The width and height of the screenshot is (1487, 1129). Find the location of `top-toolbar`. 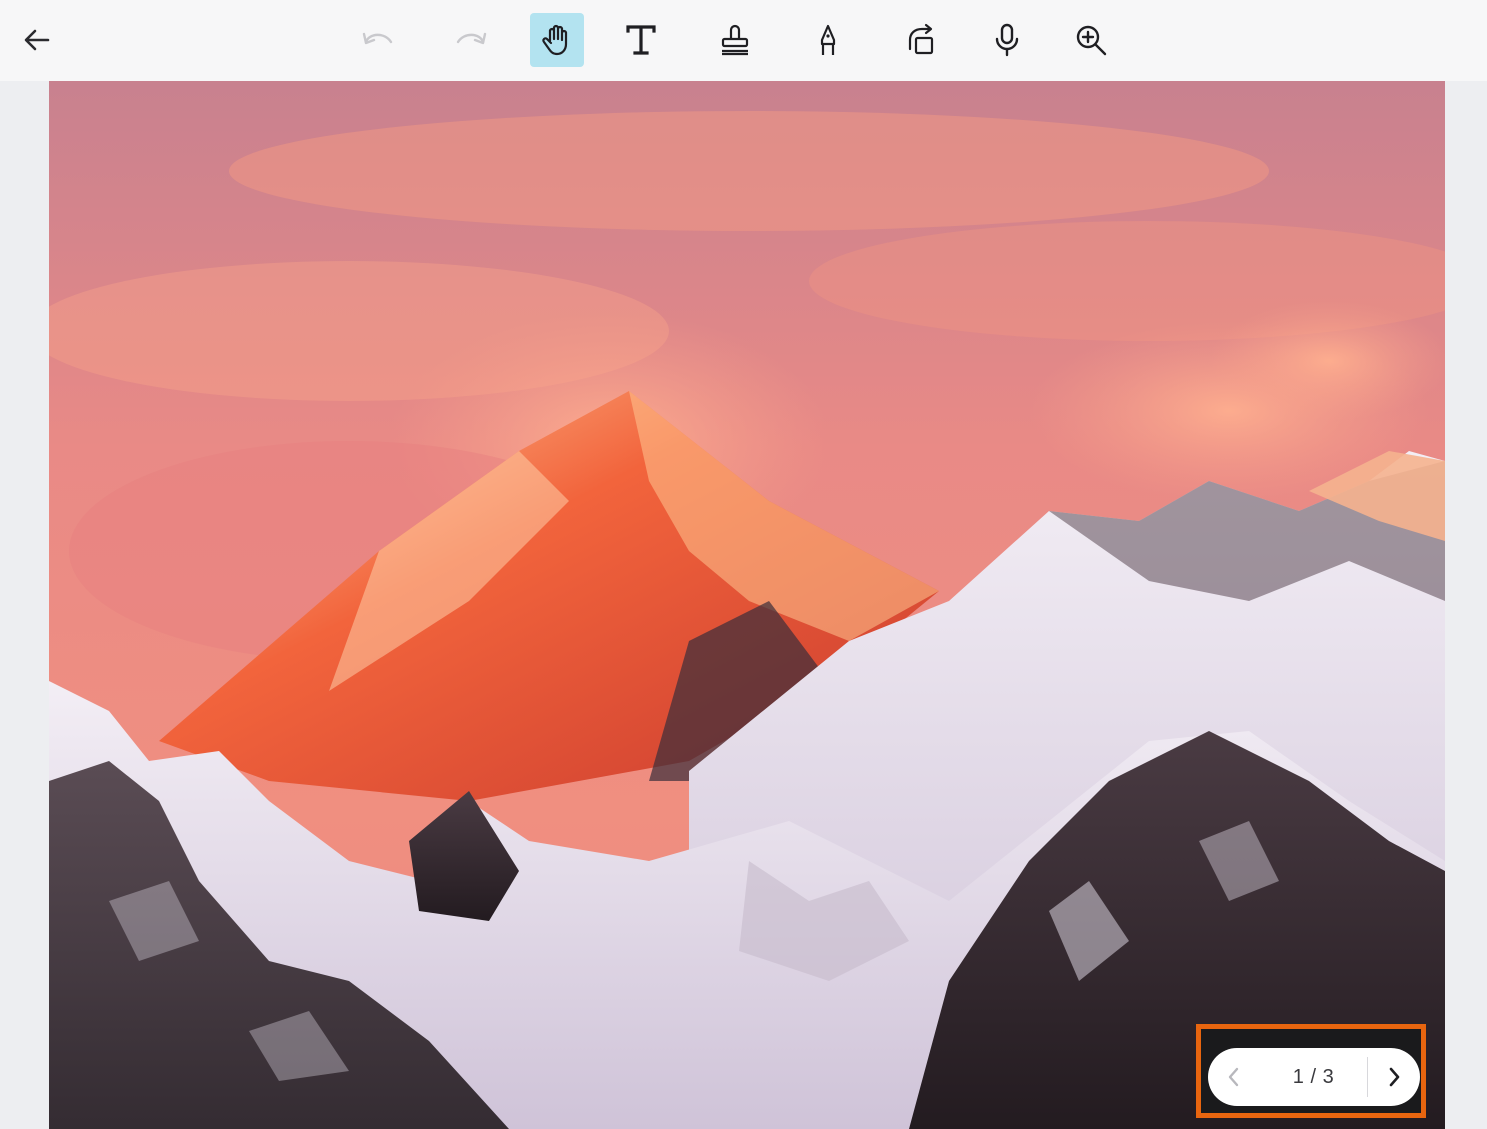

top-toolbar is located at coordinates (743, 40).